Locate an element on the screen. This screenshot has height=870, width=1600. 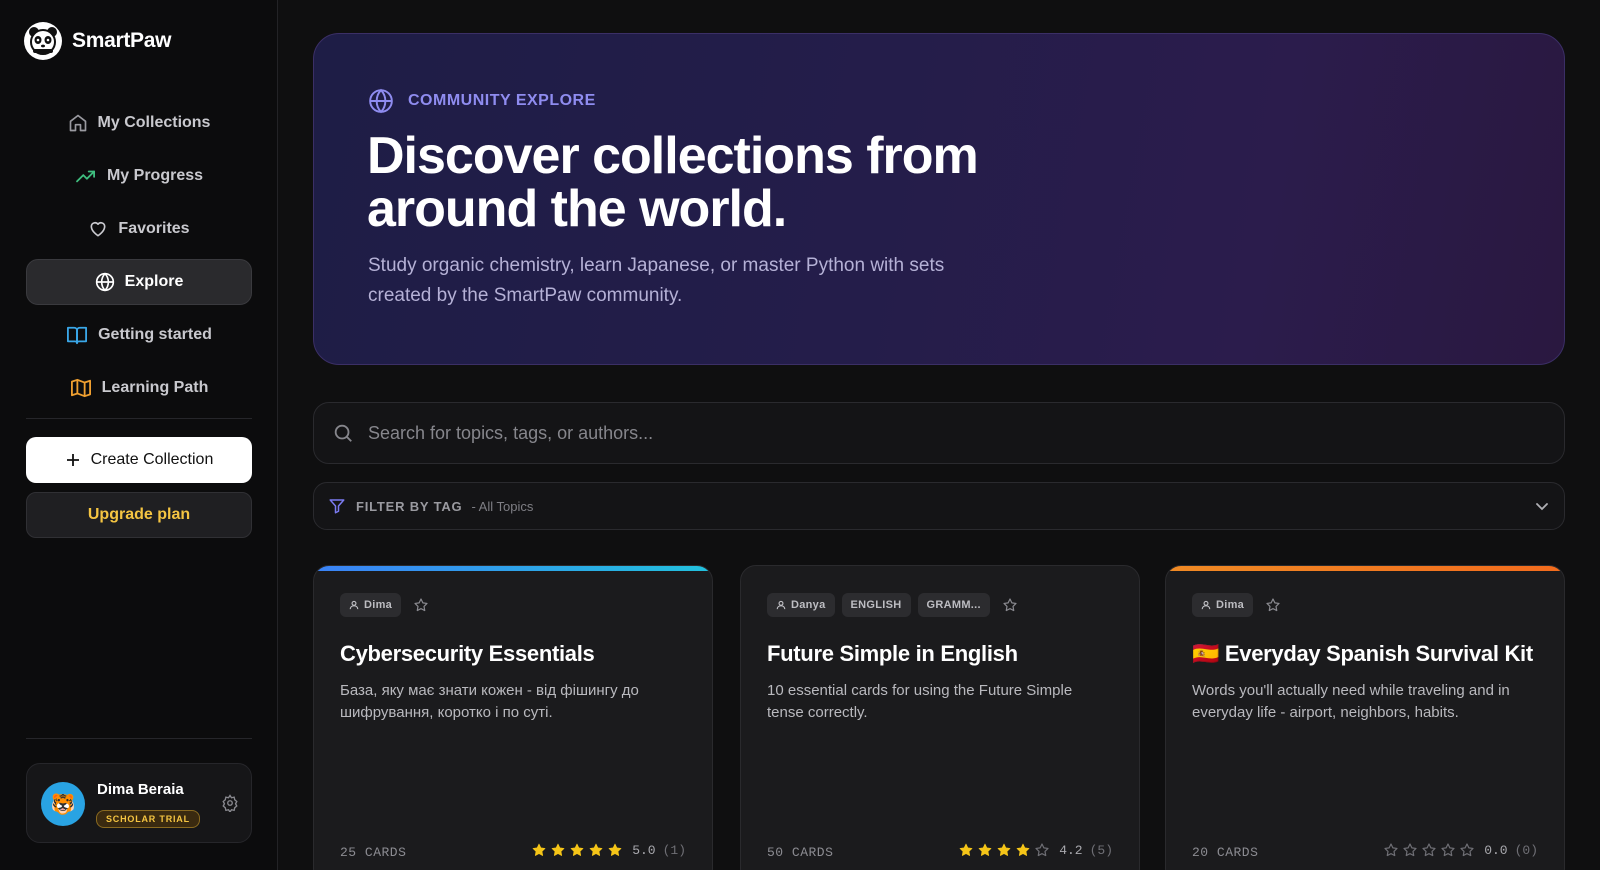
settings-button is located at coordinates (230, 805).